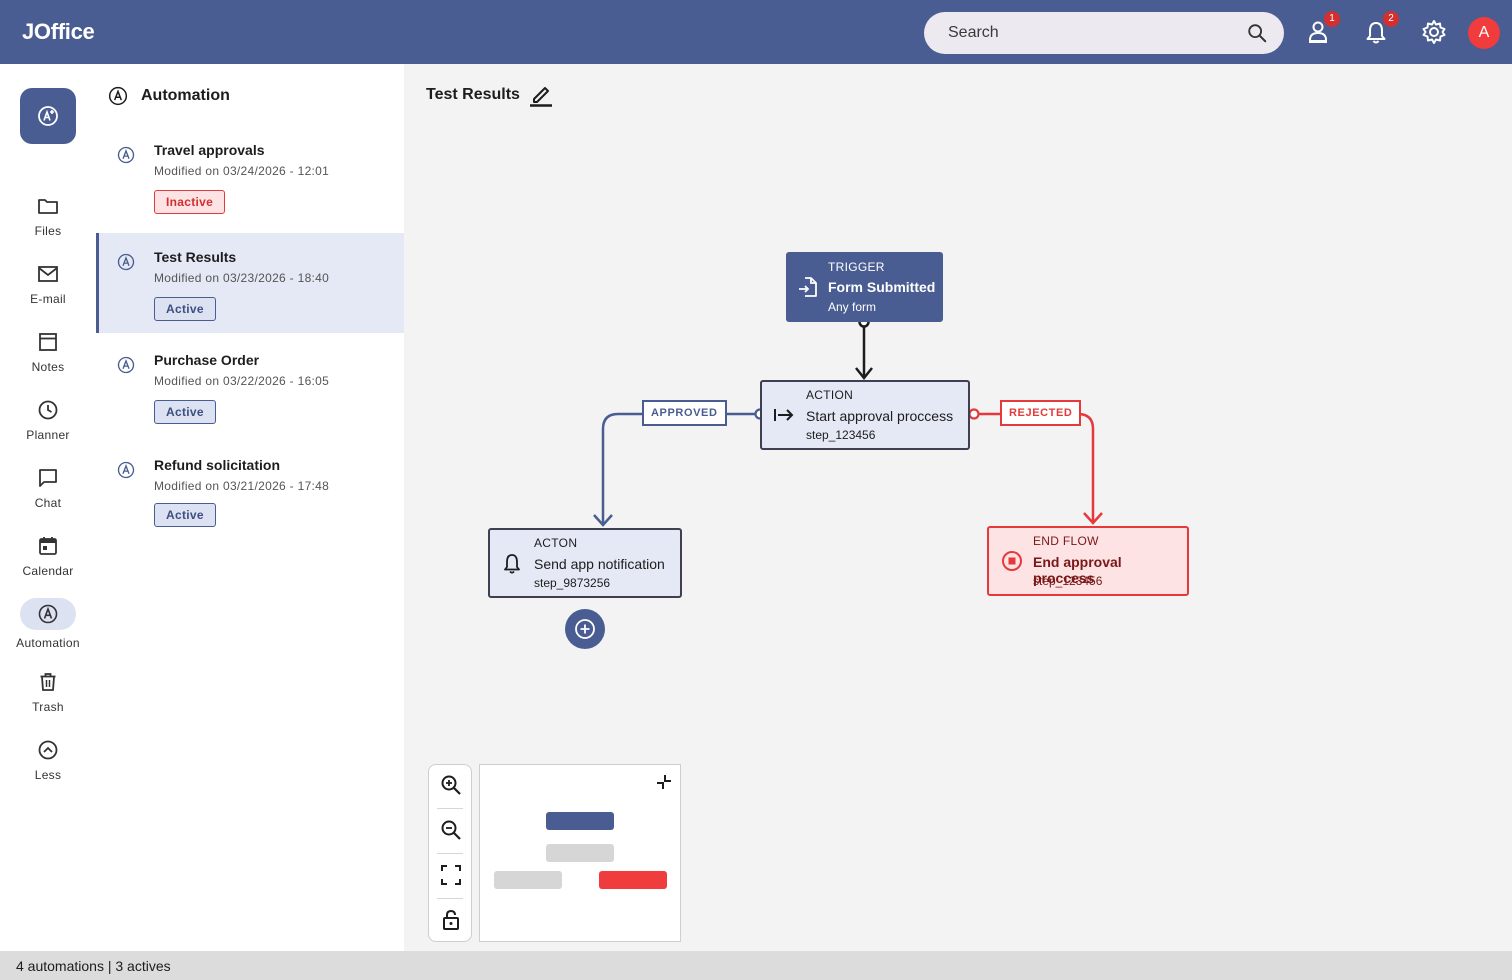  I want to click on zoom-out-icon, so click(451, 830).